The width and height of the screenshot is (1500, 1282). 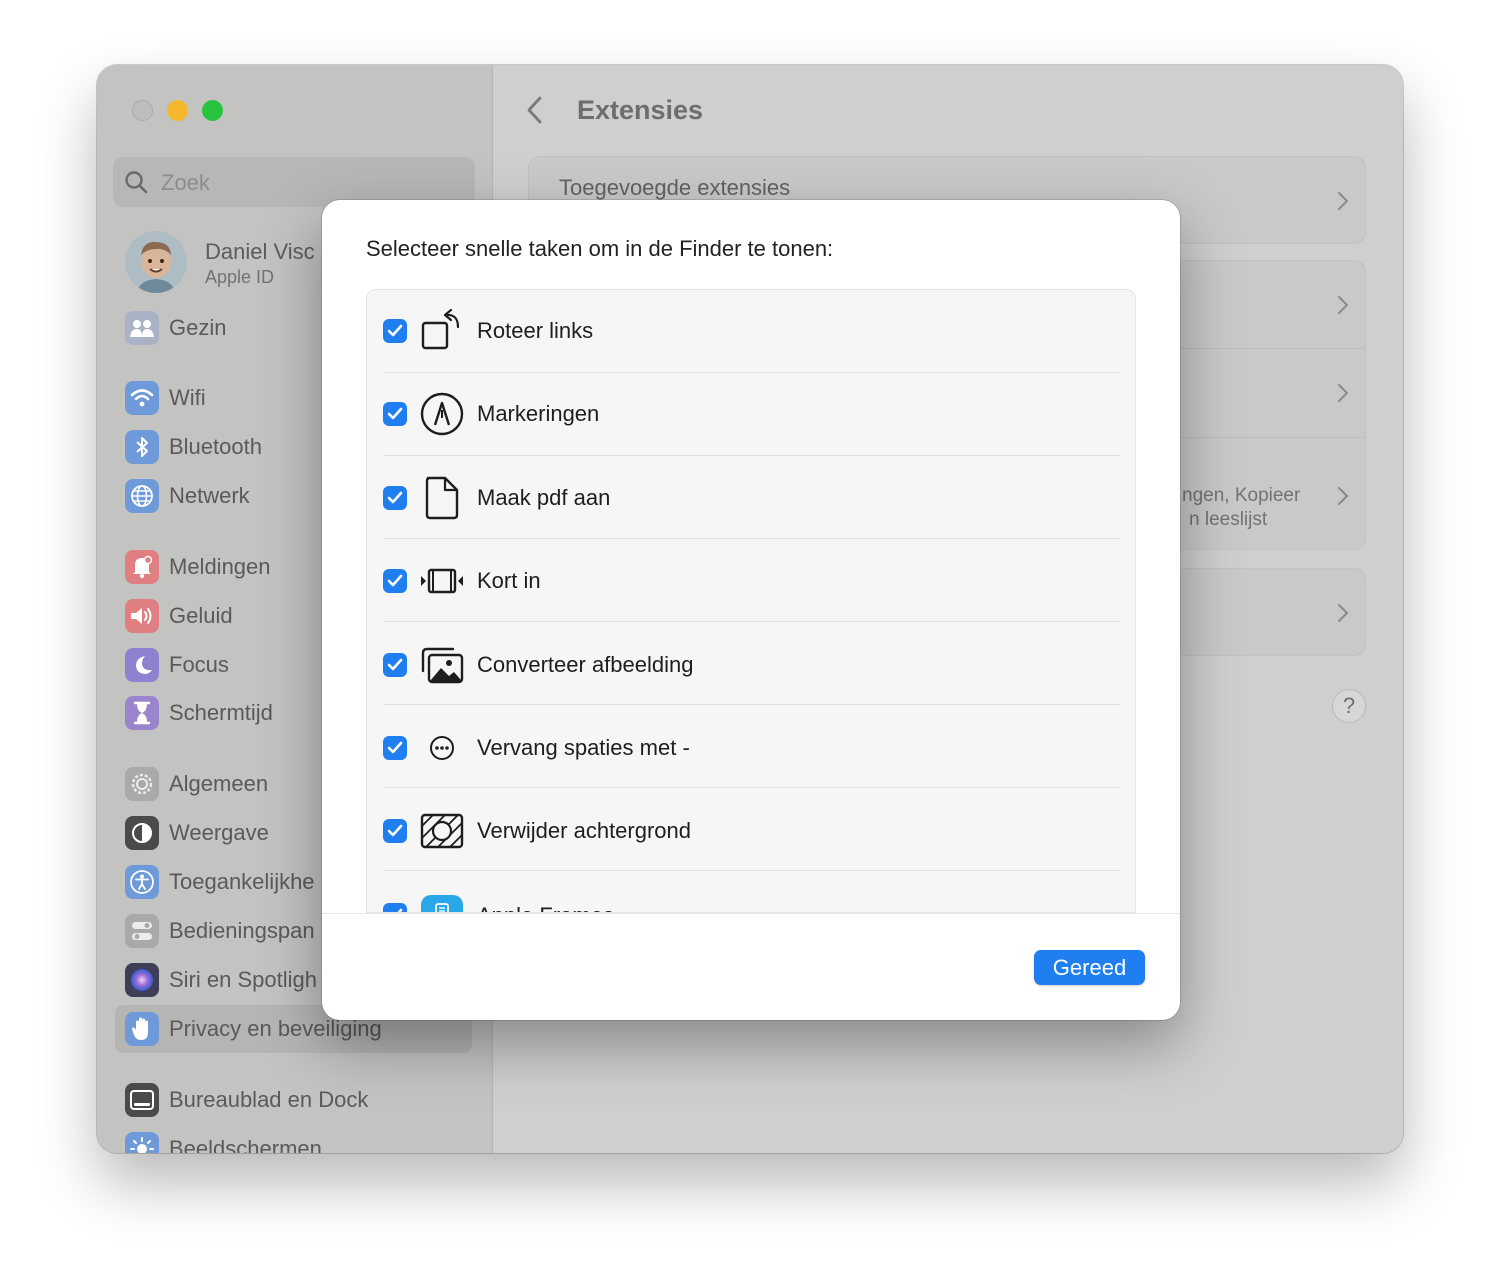 I want to click on task-label: Maak pdf aan, so click(x=544, y=497).